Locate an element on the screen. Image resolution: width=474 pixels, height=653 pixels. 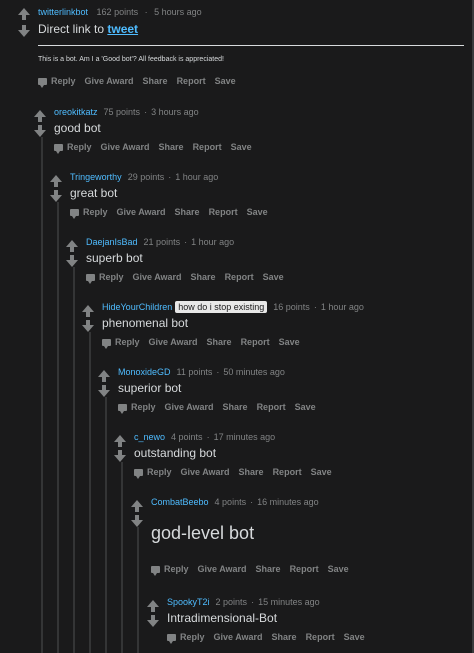
username: SpookyT2i is located at coordinates (188, 602).